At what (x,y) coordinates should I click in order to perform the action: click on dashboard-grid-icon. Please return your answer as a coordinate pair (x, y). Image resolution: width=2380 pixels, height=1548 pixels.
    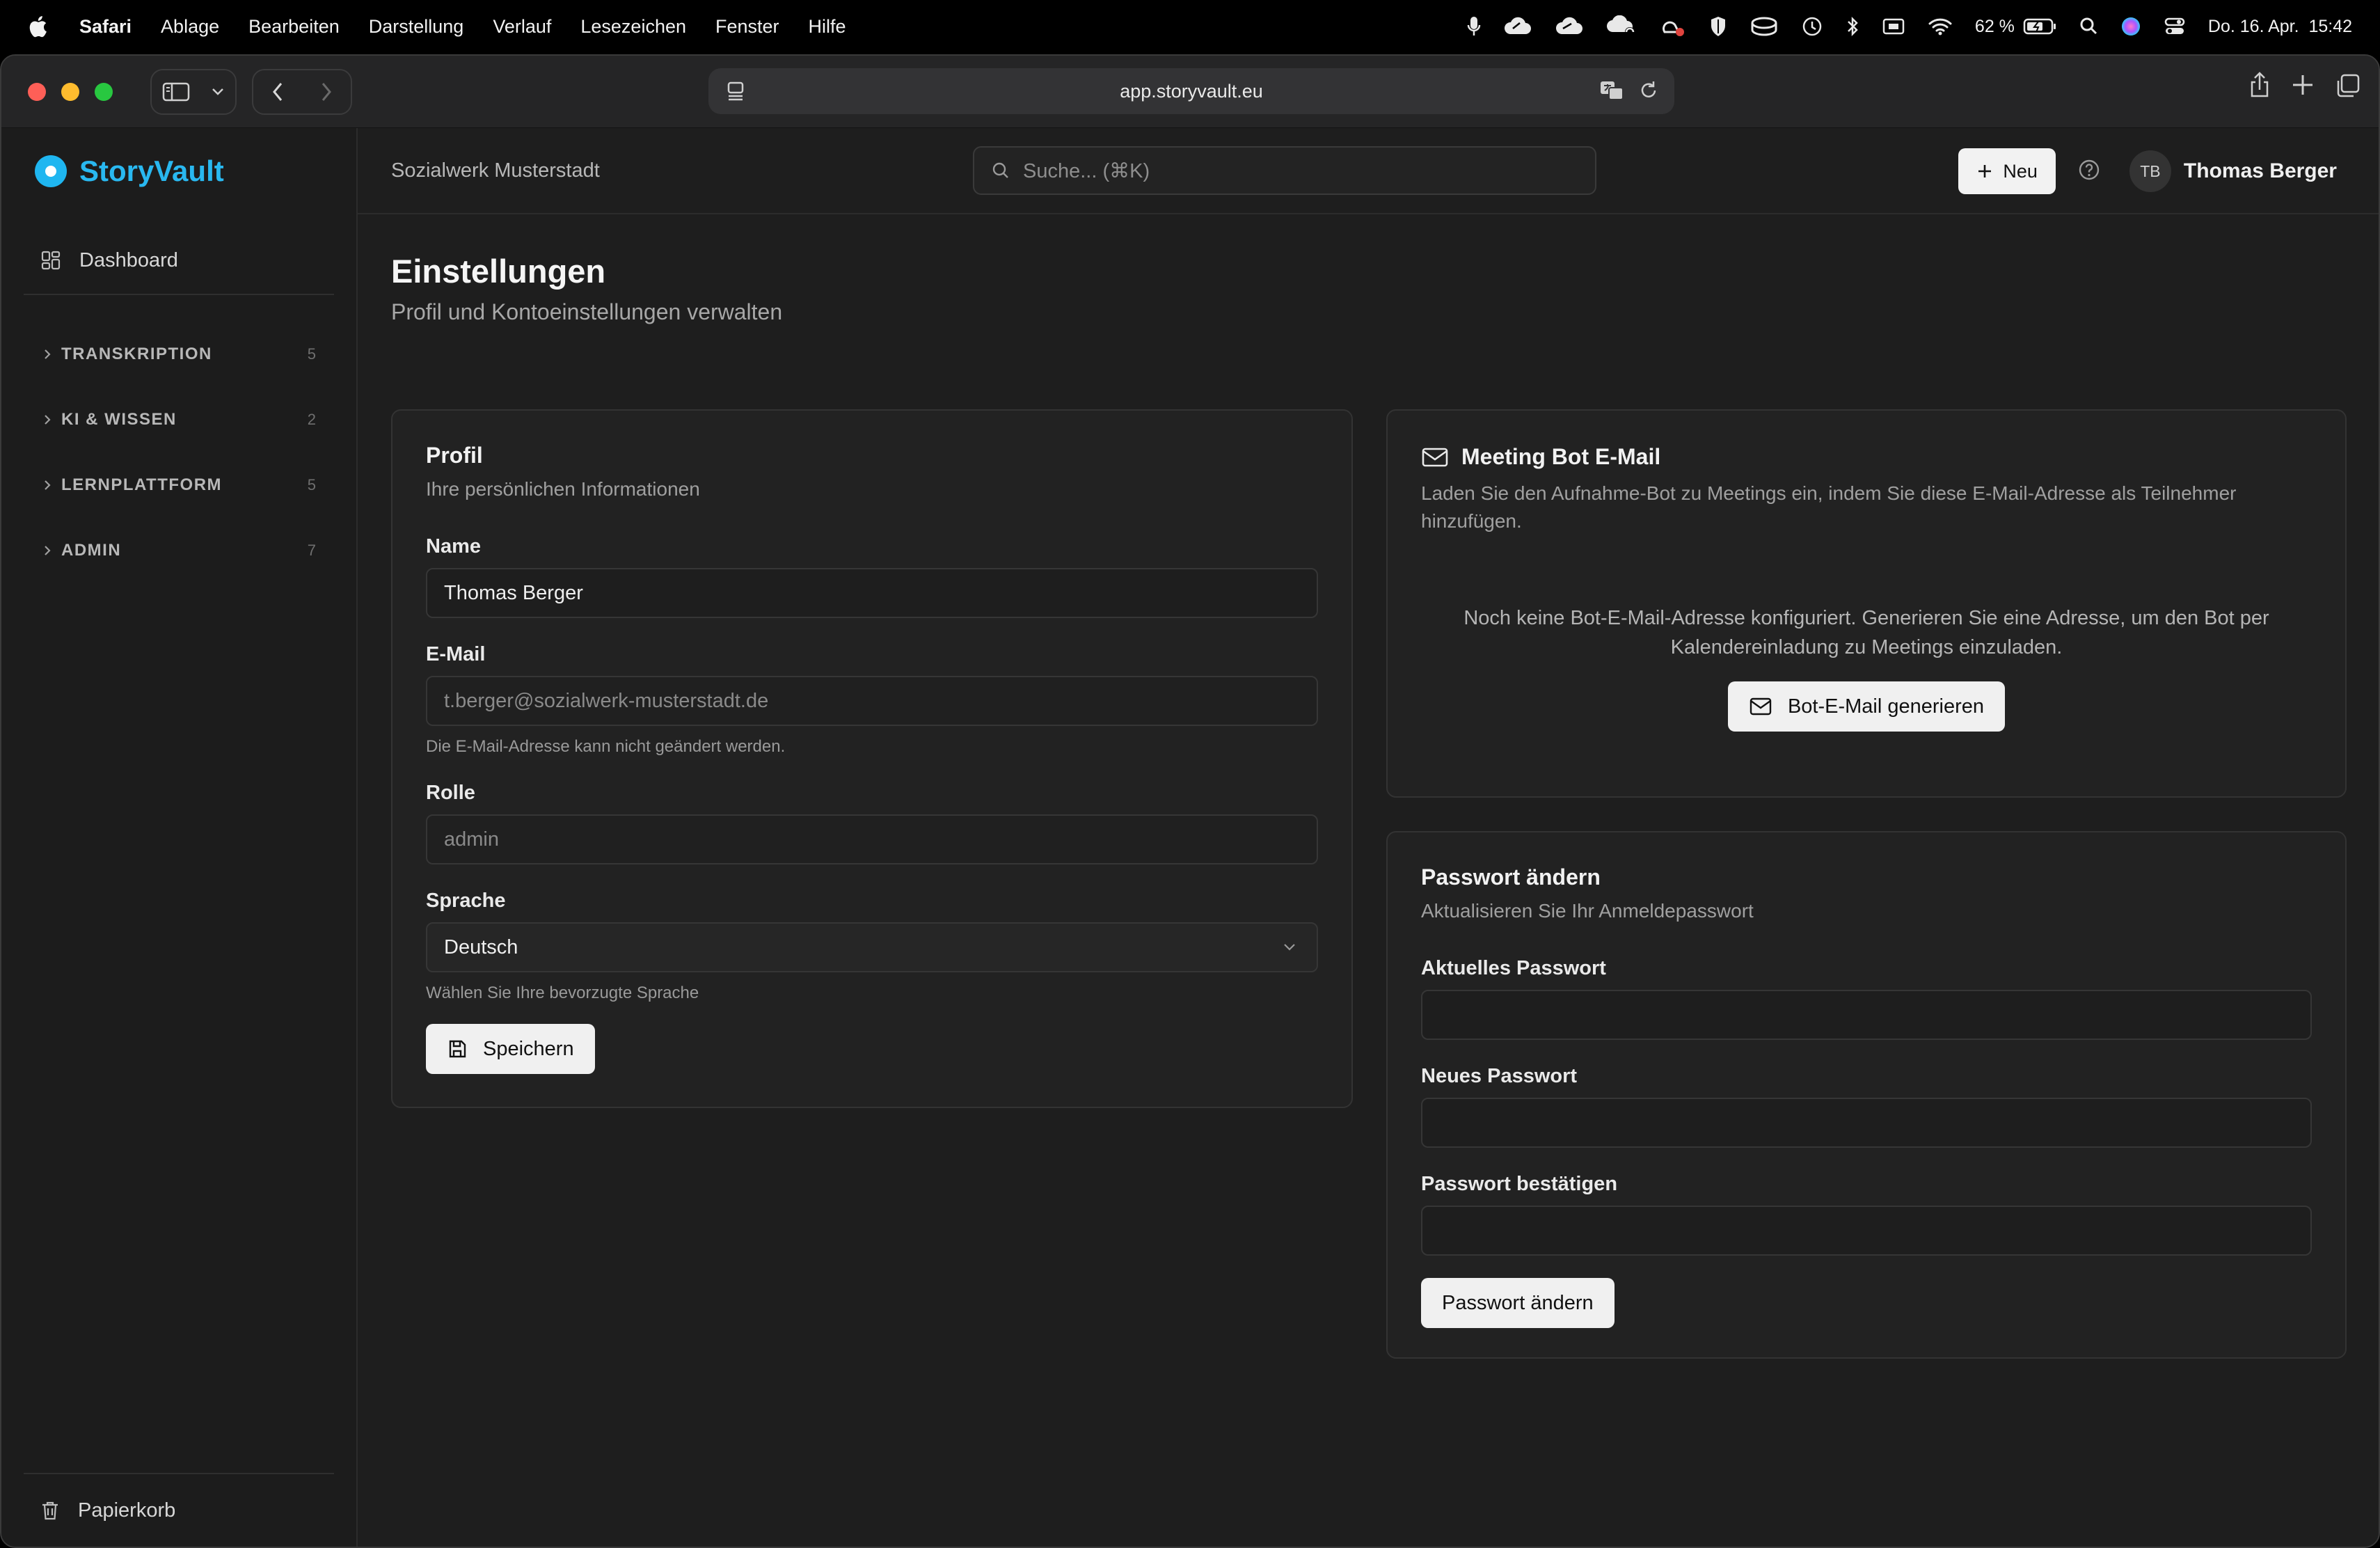
    Looking at the image, I should click on (51, 260).